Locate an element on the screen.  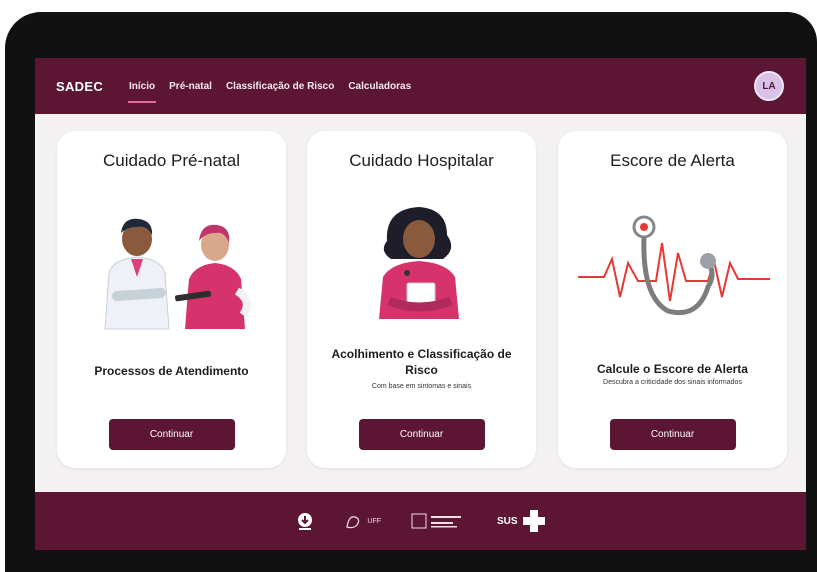
card-subtitle: Acolhimento e Classificação de Risco is located at coordinates (421, 362).